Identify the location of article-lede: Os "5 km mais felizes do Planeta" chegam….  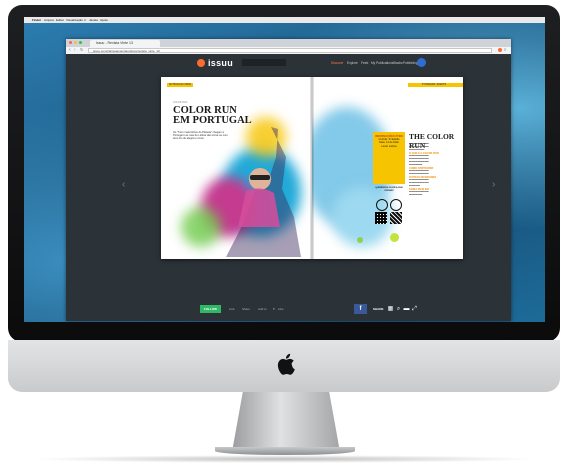
(200, 136).